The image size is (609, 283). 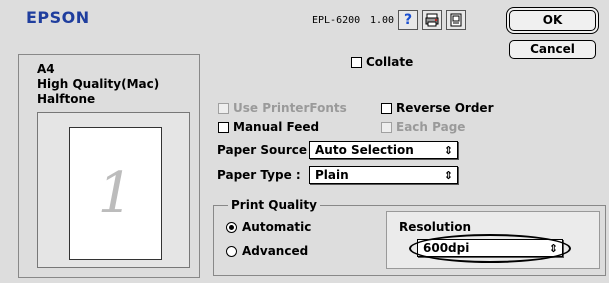 I want to click on cancel-button: Cancel, so click(x=552, y=49).